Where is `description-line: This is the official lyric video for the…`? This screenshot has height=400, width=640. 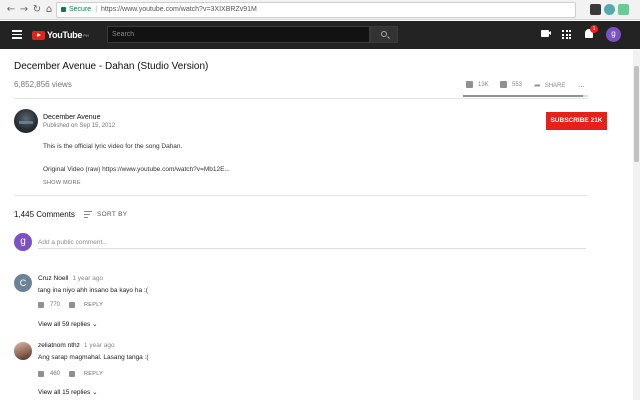 description-line: This is the official lyric video for the… is located at coordinates (113, 146).